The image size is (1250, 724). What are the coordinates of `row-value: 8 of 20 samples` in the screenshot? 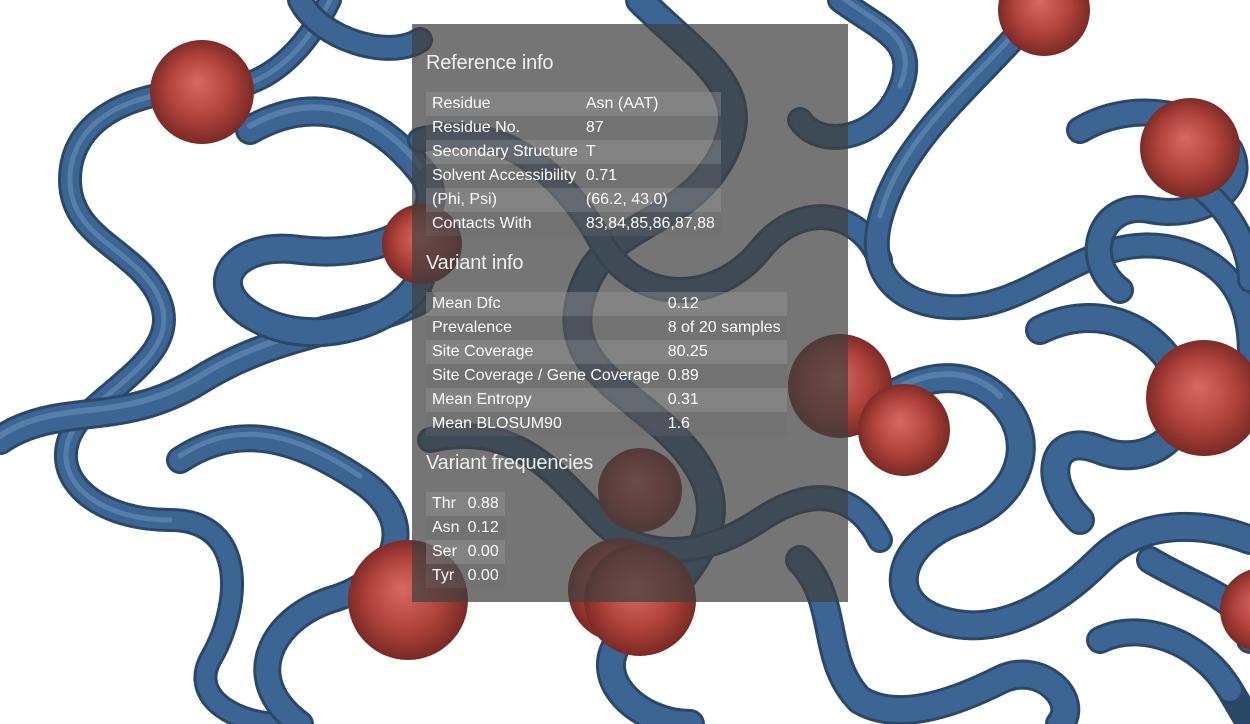 It's located at (724, 328).